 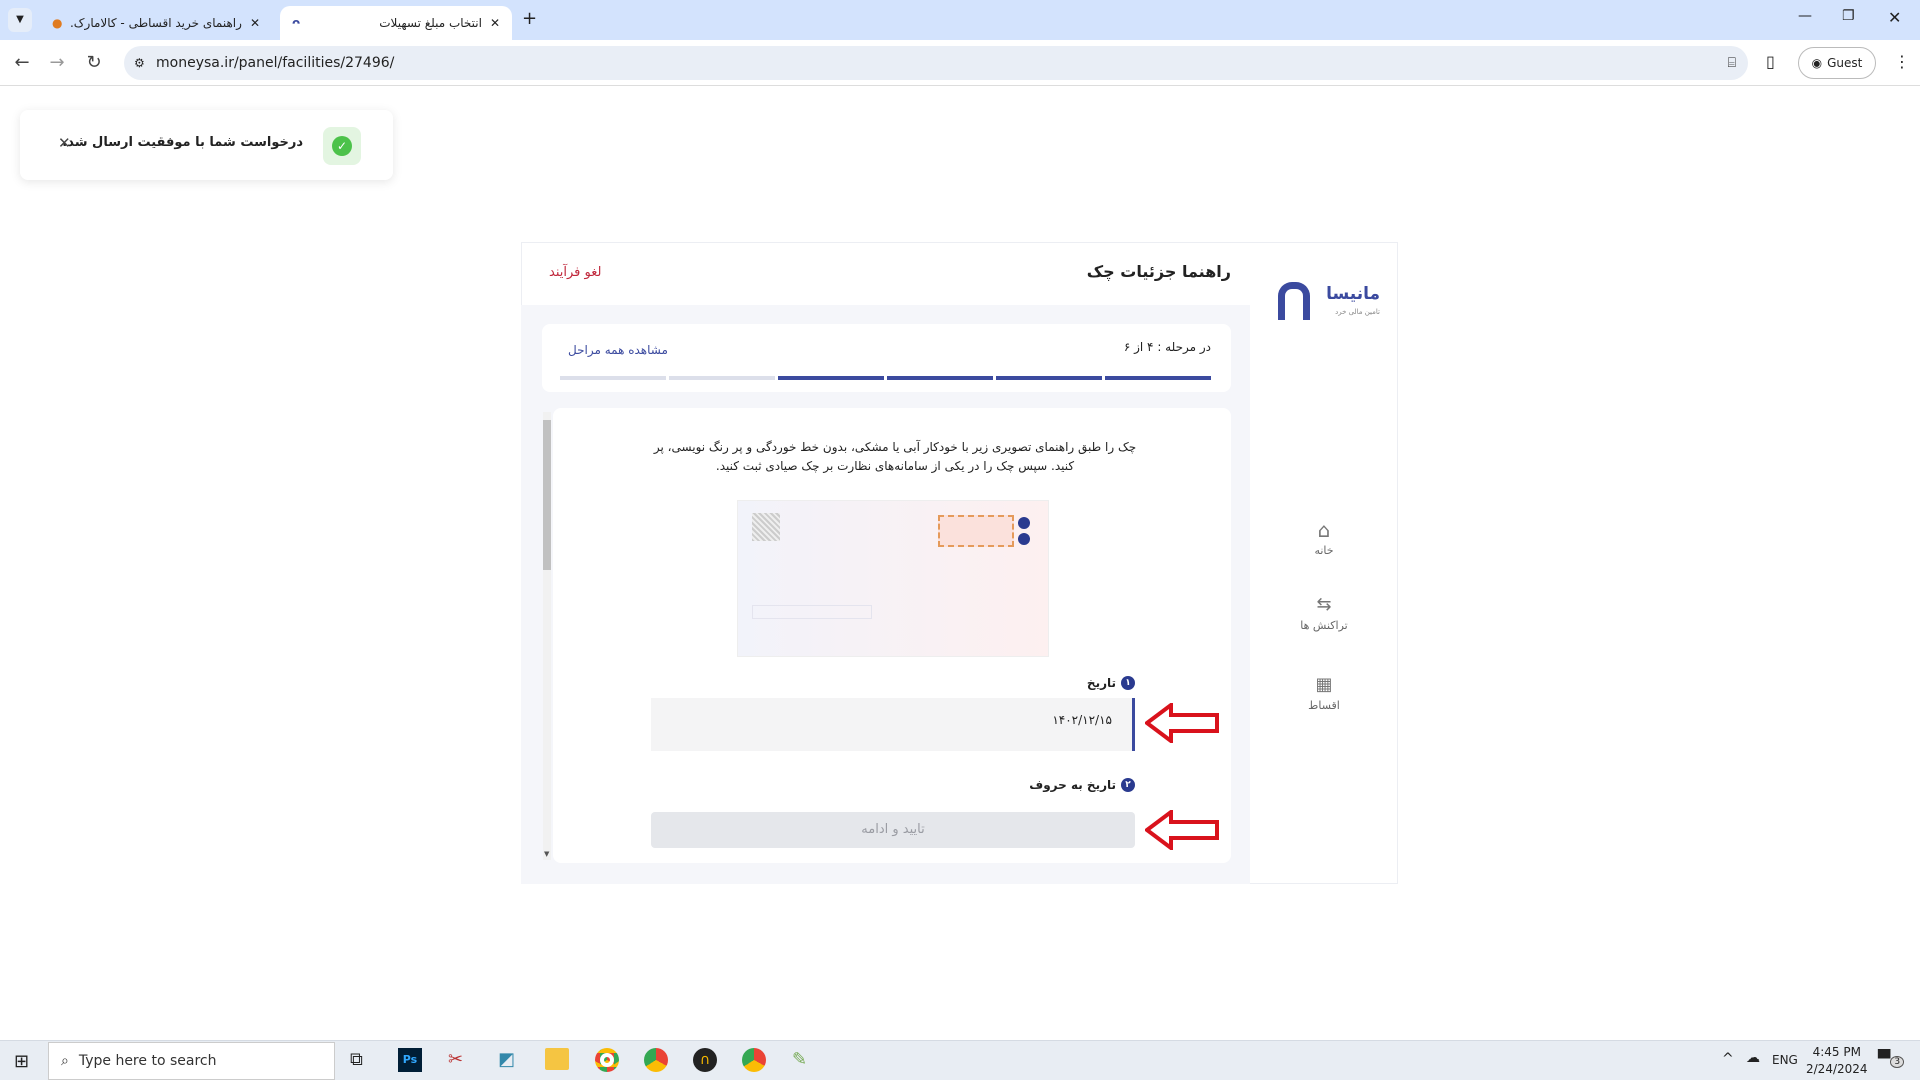 What do you see at coordinates (1294, 301) in the screenshot?
I see `logo-mark-icon` at bounding box center [1294, 301].